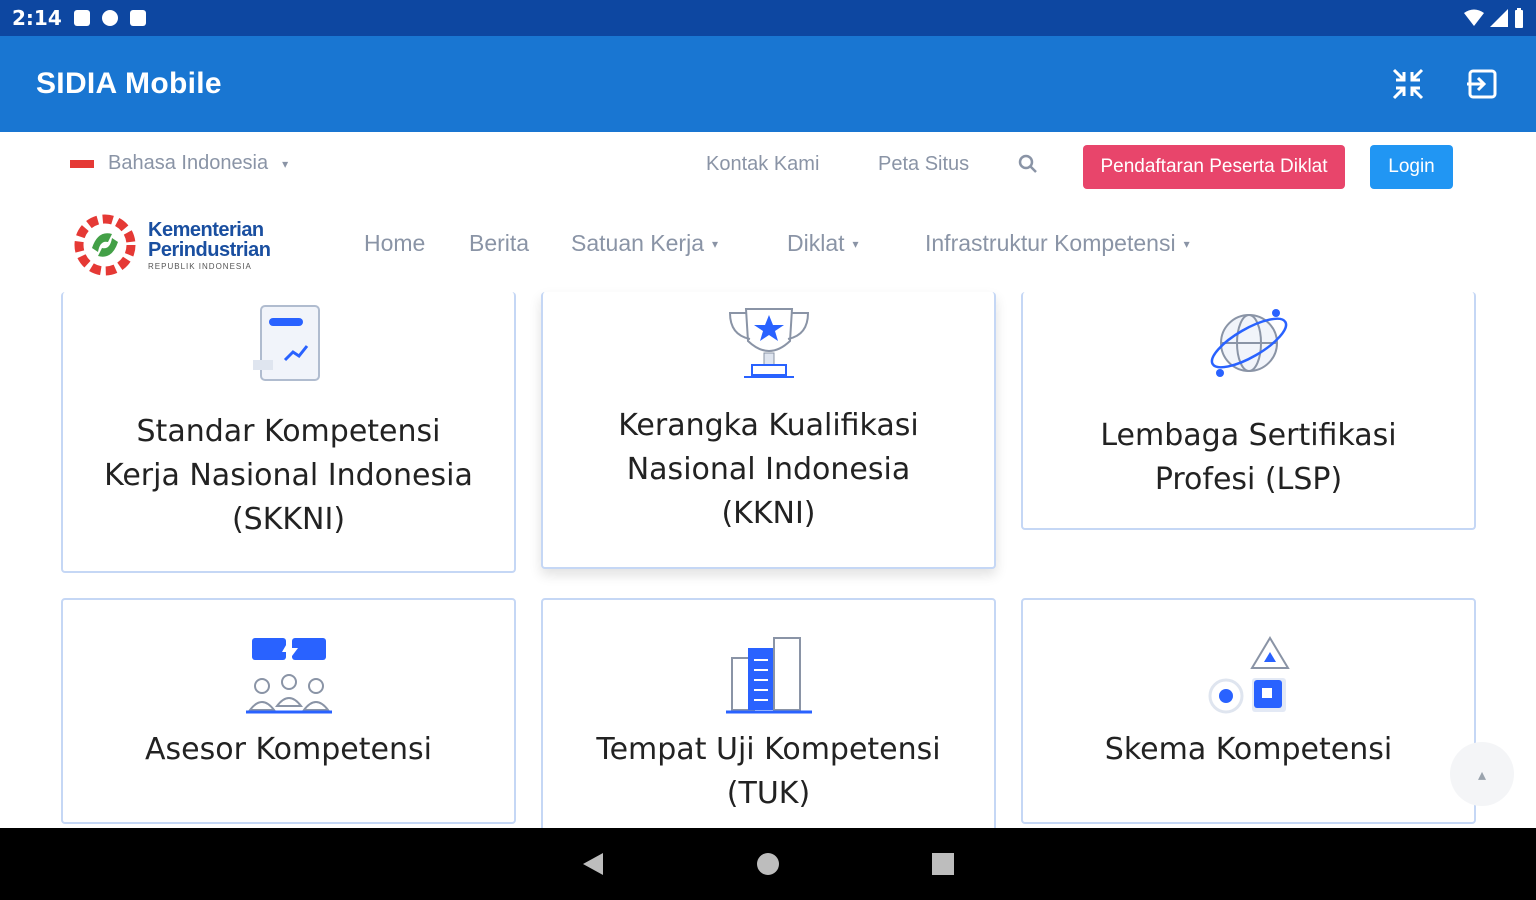  Describe the element at coordinates (1248, 411) in the screenshot. I see `card-lsp: Lembaga Sertifikasi Profesi (LSP)` at that location.